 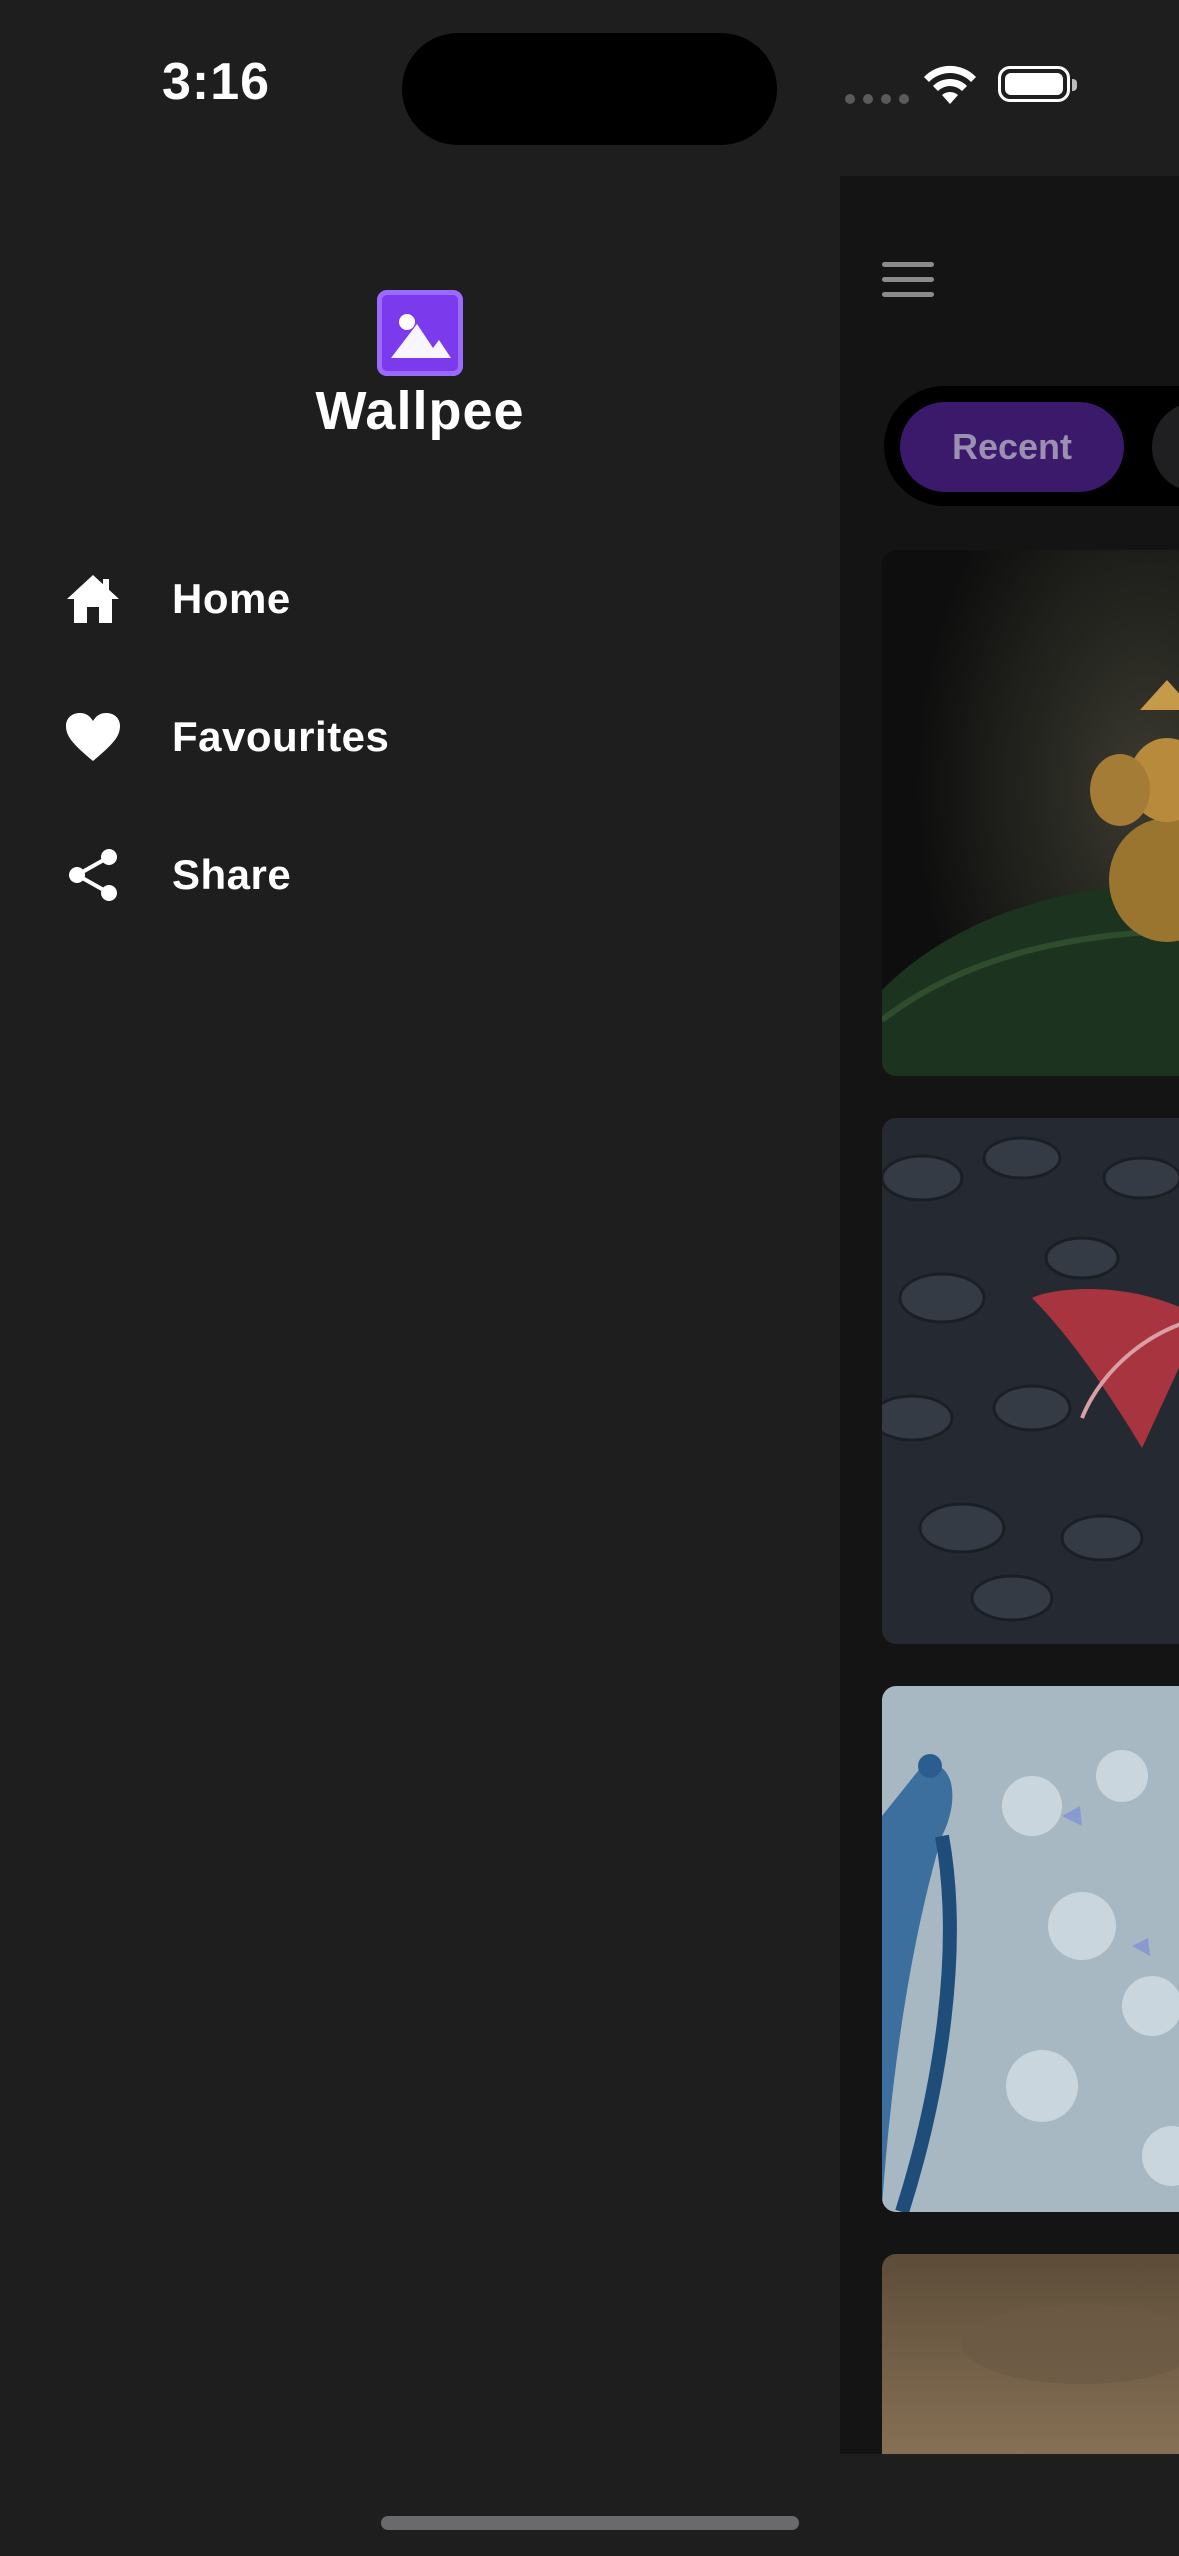 What do you see at coordinates (420, 411) in the screenshot?
I see `app-title: Wallpee` at bounding box center [420, 411].